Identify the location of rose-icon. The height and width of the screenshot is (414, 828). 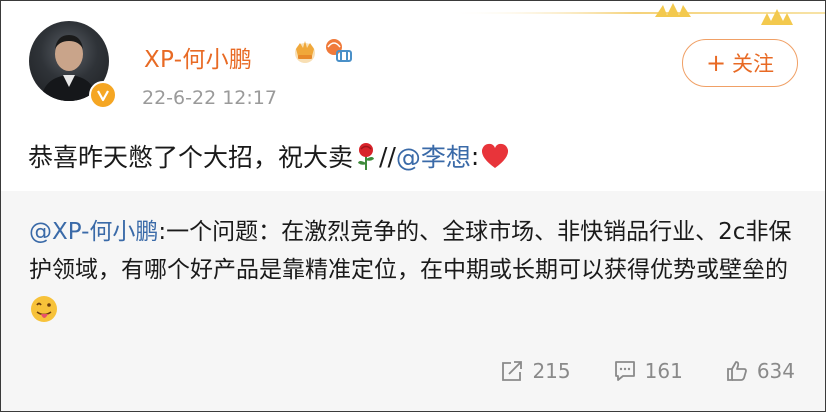
(366, 156).